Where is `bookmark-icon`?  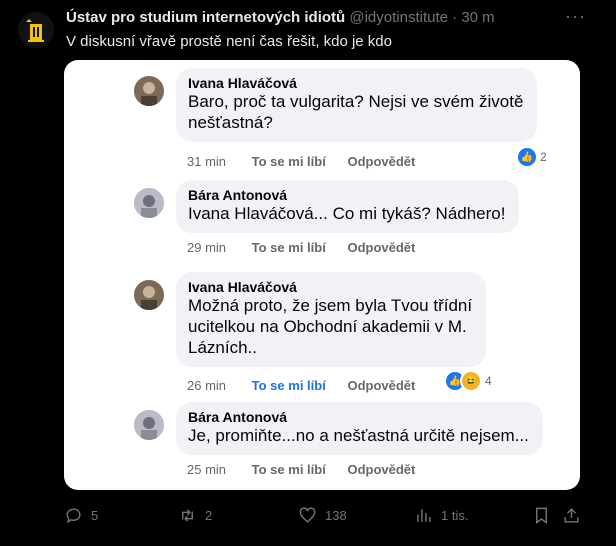 bookmark-icon is located at coordinates (541, 516).